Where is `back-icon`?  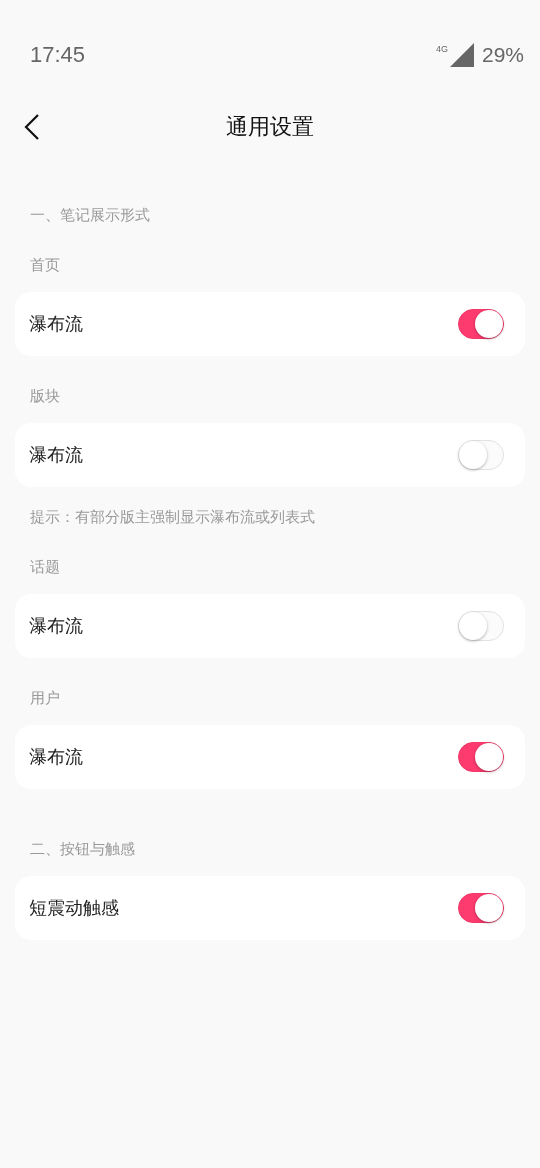
back-icon is located at coordinates (32, 127).